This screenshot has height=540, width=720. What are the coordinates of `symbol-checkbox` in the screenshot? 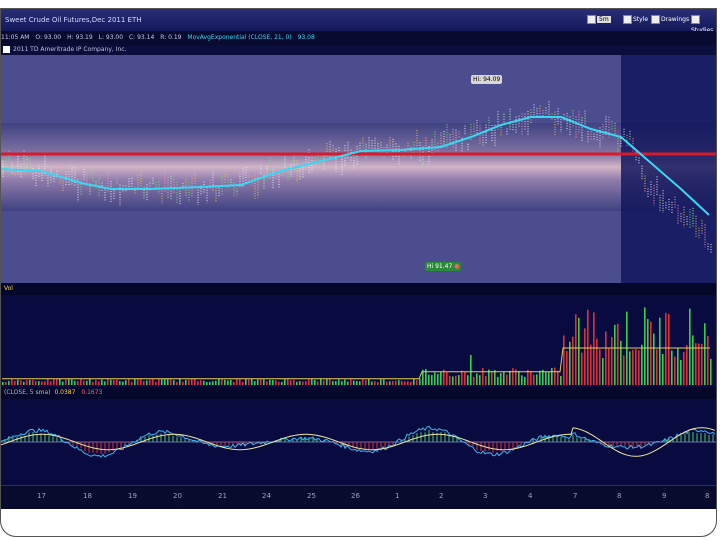 It's located at (6, 49).